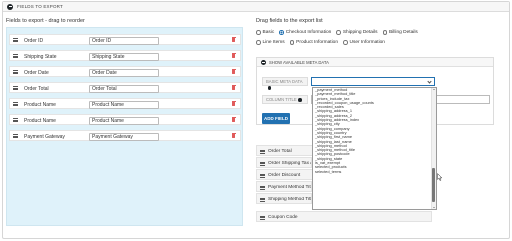  What do you see at coordinates (40, 56) in the screenshot?
I see `field-label: Shipping State` at bounding box center [40, 56].